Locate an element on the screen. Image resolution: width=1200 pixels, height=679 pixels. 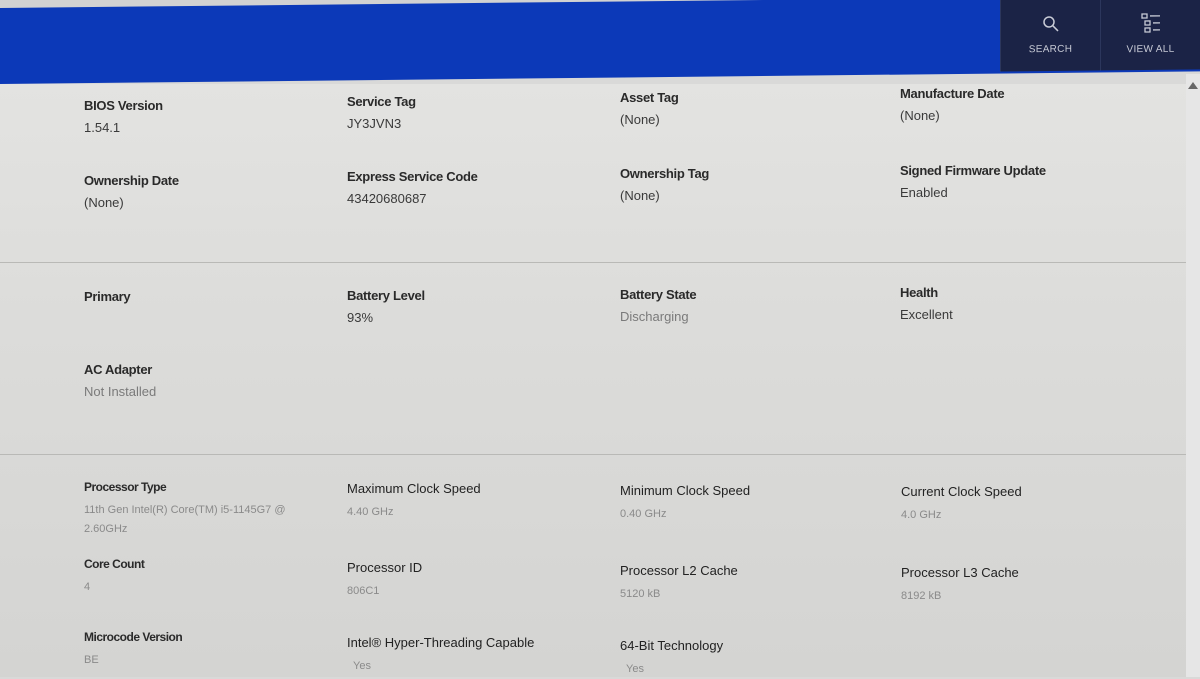
field-value: JY3JVN3 is located at coordinates (472, 124).